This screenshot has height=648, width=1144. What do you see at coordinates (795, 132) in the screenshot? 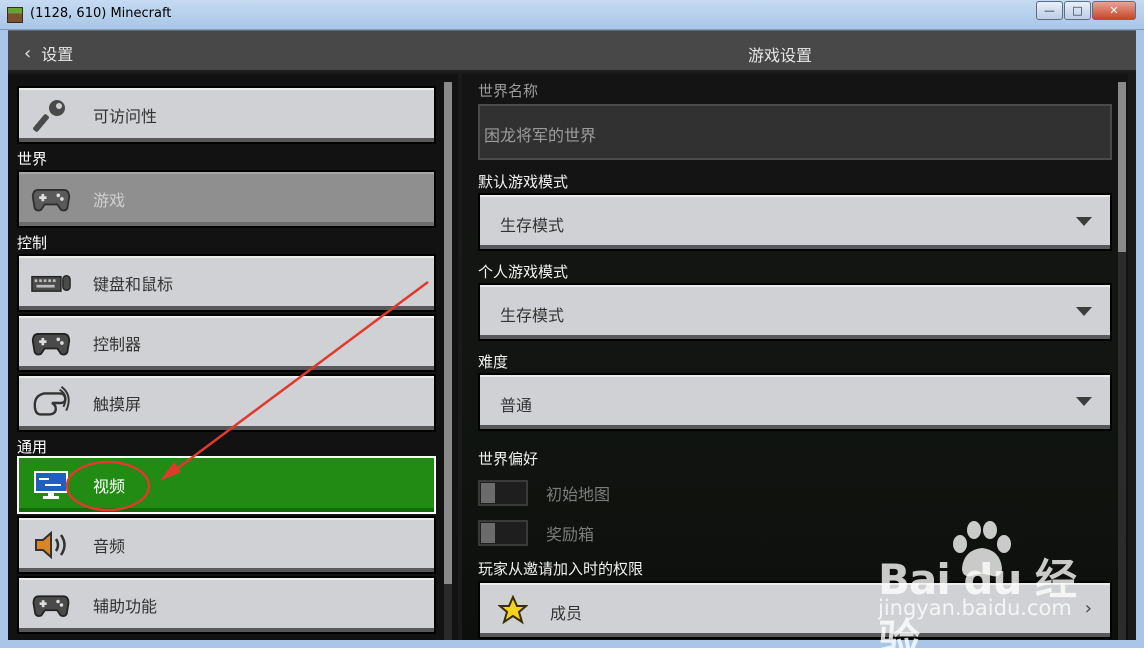
I see `world-name-input: 困龙将军的世界` at bounding box center [795, 132].